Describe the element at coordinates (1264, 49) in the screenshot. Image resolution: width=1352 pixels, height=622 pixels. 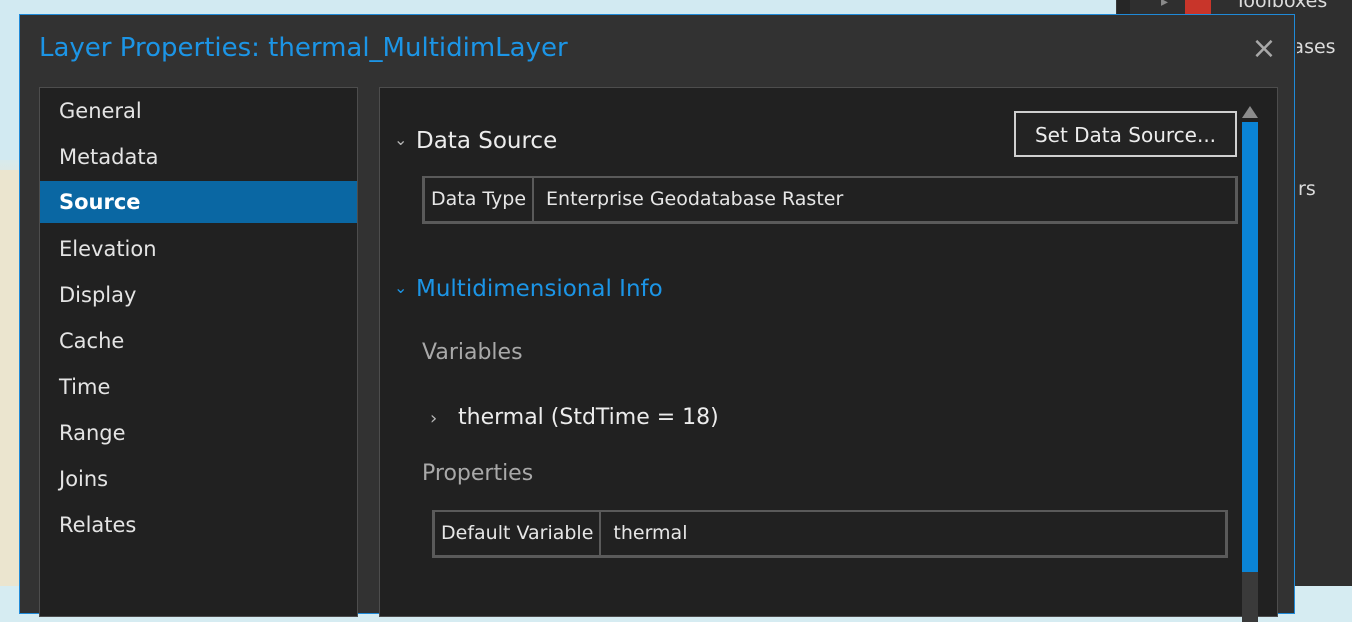
I see `close-icon: ×` at that location.